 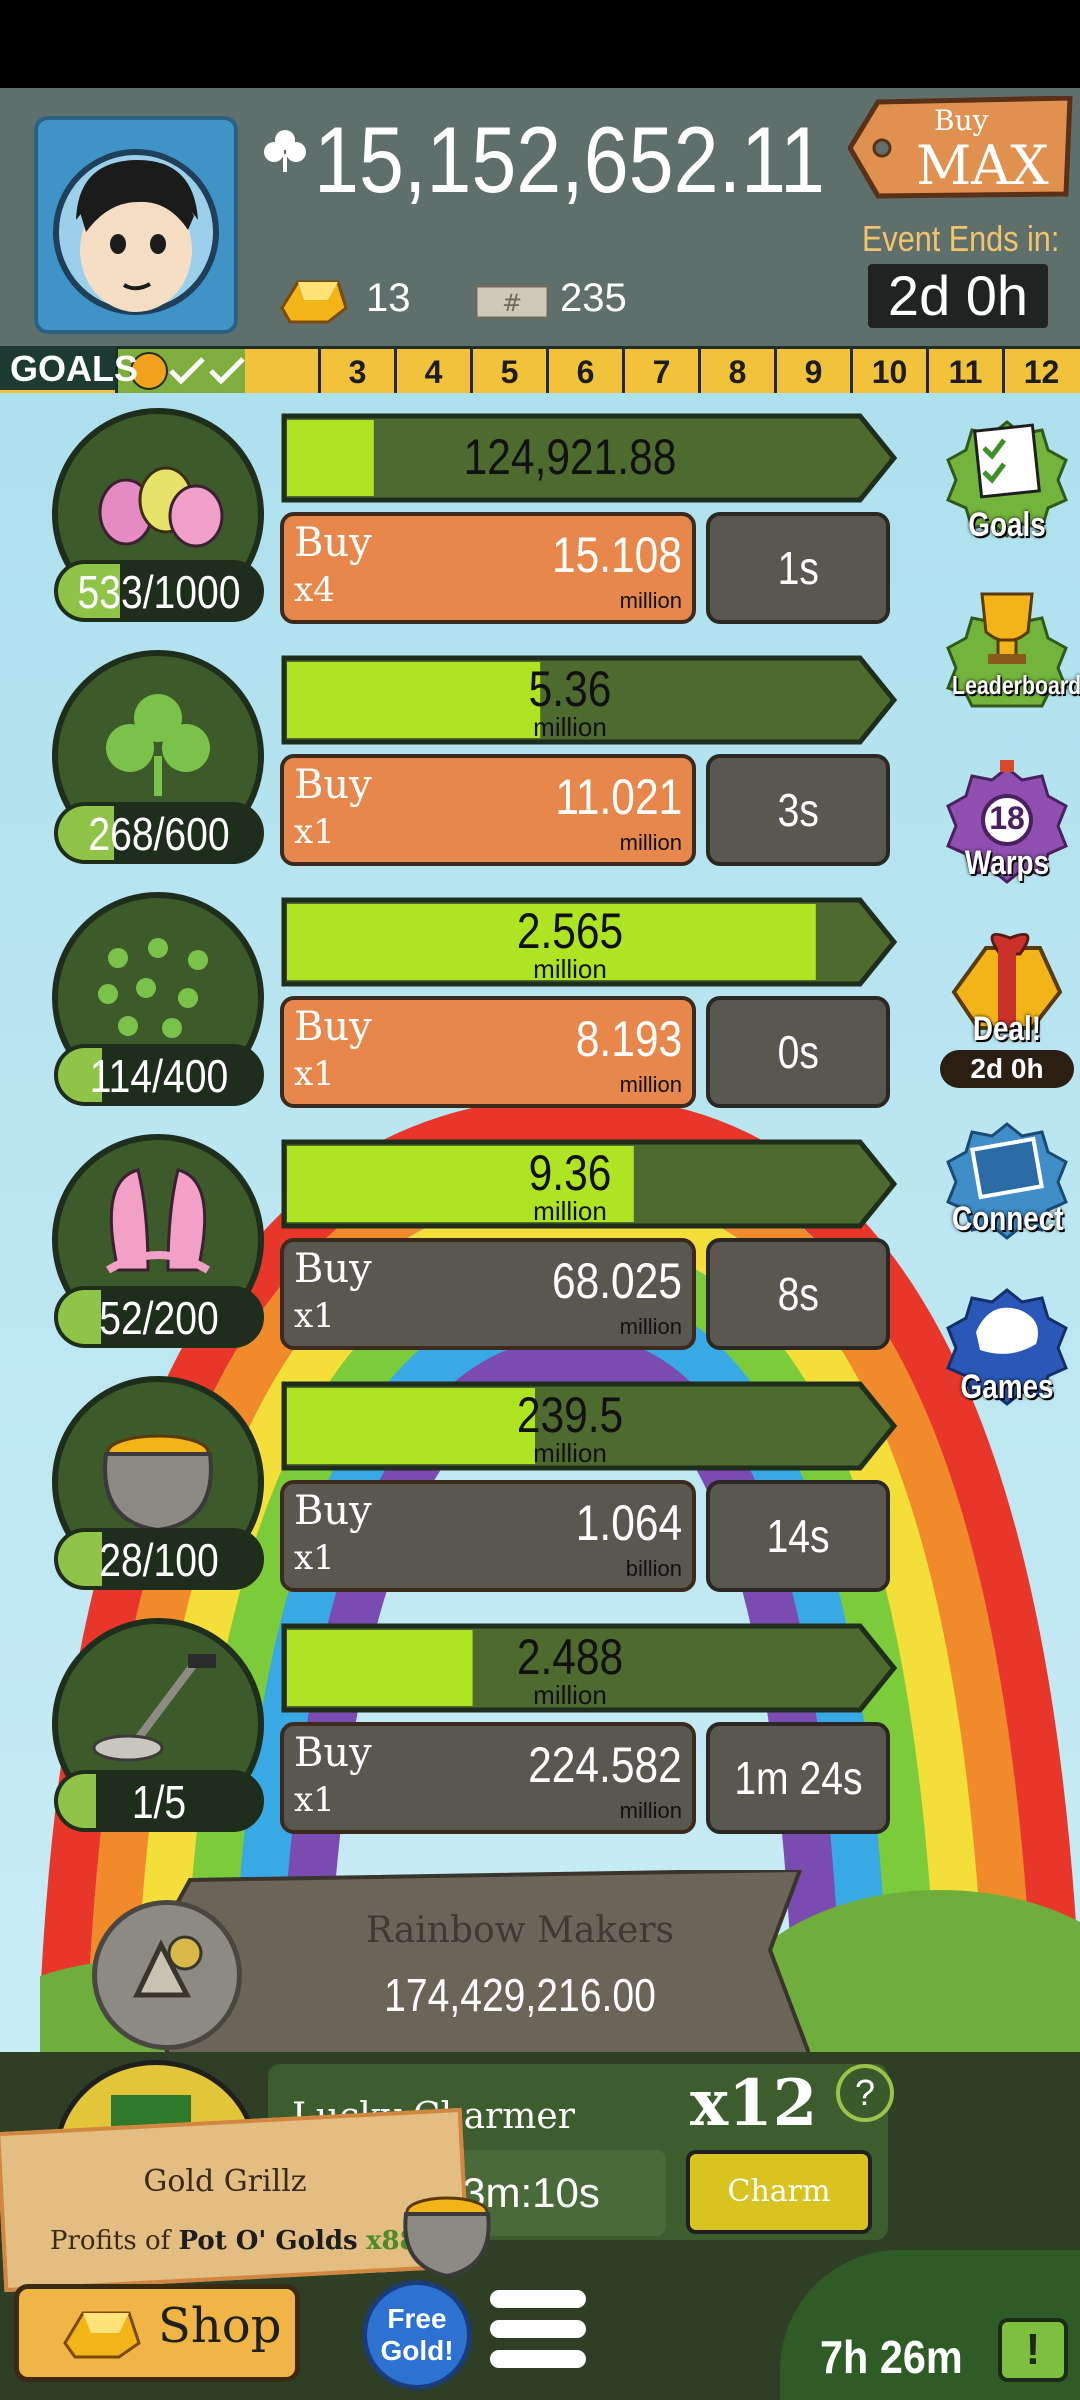 I want to click on revenue-progress-bar: 239.5 million, so click(x=590, y=1426).